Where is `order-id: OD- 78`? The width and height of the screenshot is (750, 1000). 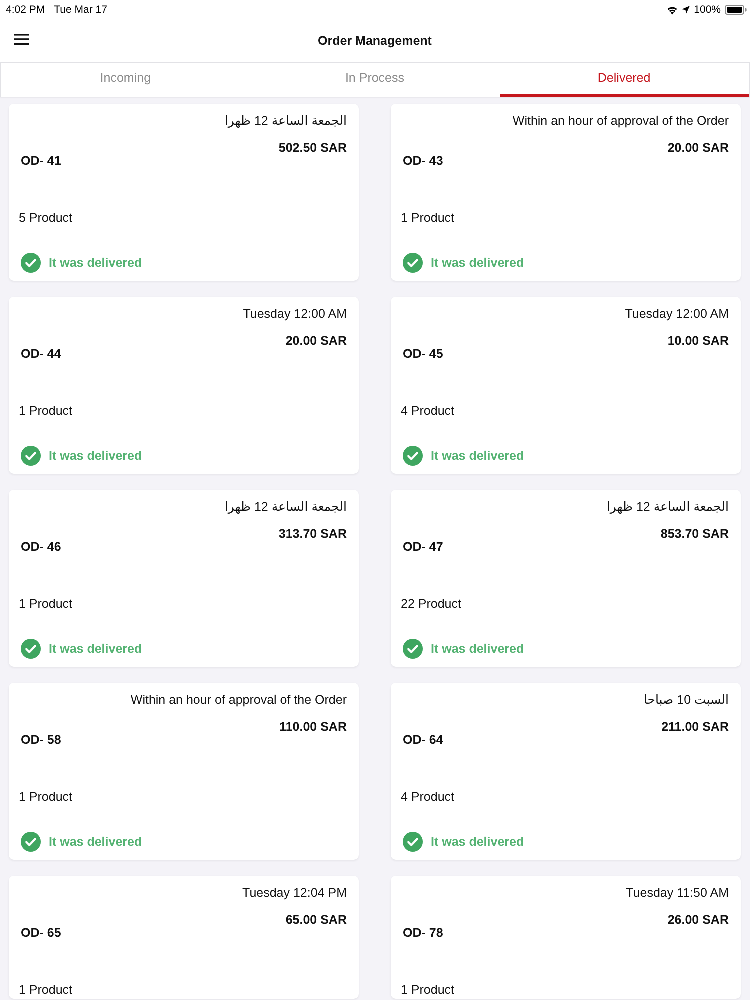 order-id: OD- 78 is located at coordinates (423, 933).